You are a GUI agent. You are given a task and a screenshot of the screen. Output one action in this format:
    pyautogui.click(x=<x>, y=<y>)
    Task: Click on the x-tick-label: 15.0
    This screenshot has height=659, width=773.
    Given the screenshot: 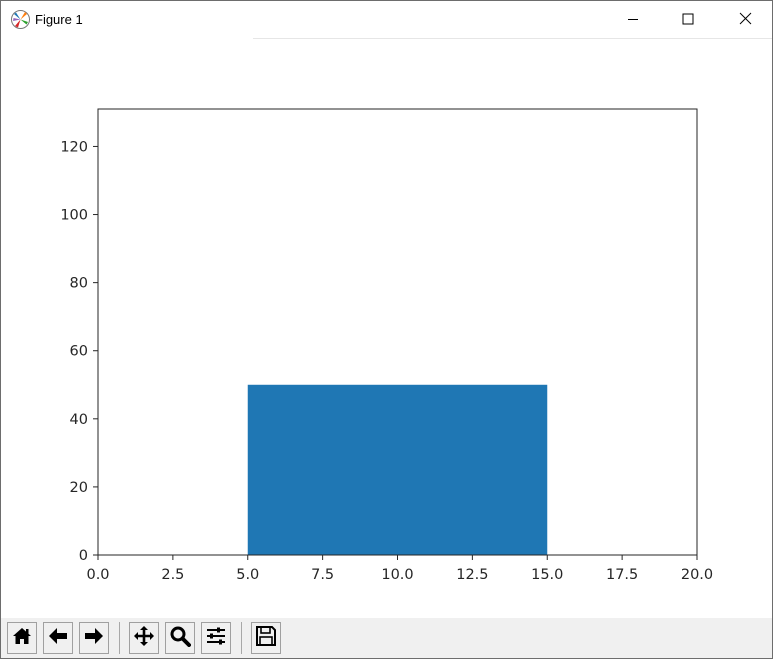 What is the action you would take?
    pyautogui.click(x=547, y=575)
    